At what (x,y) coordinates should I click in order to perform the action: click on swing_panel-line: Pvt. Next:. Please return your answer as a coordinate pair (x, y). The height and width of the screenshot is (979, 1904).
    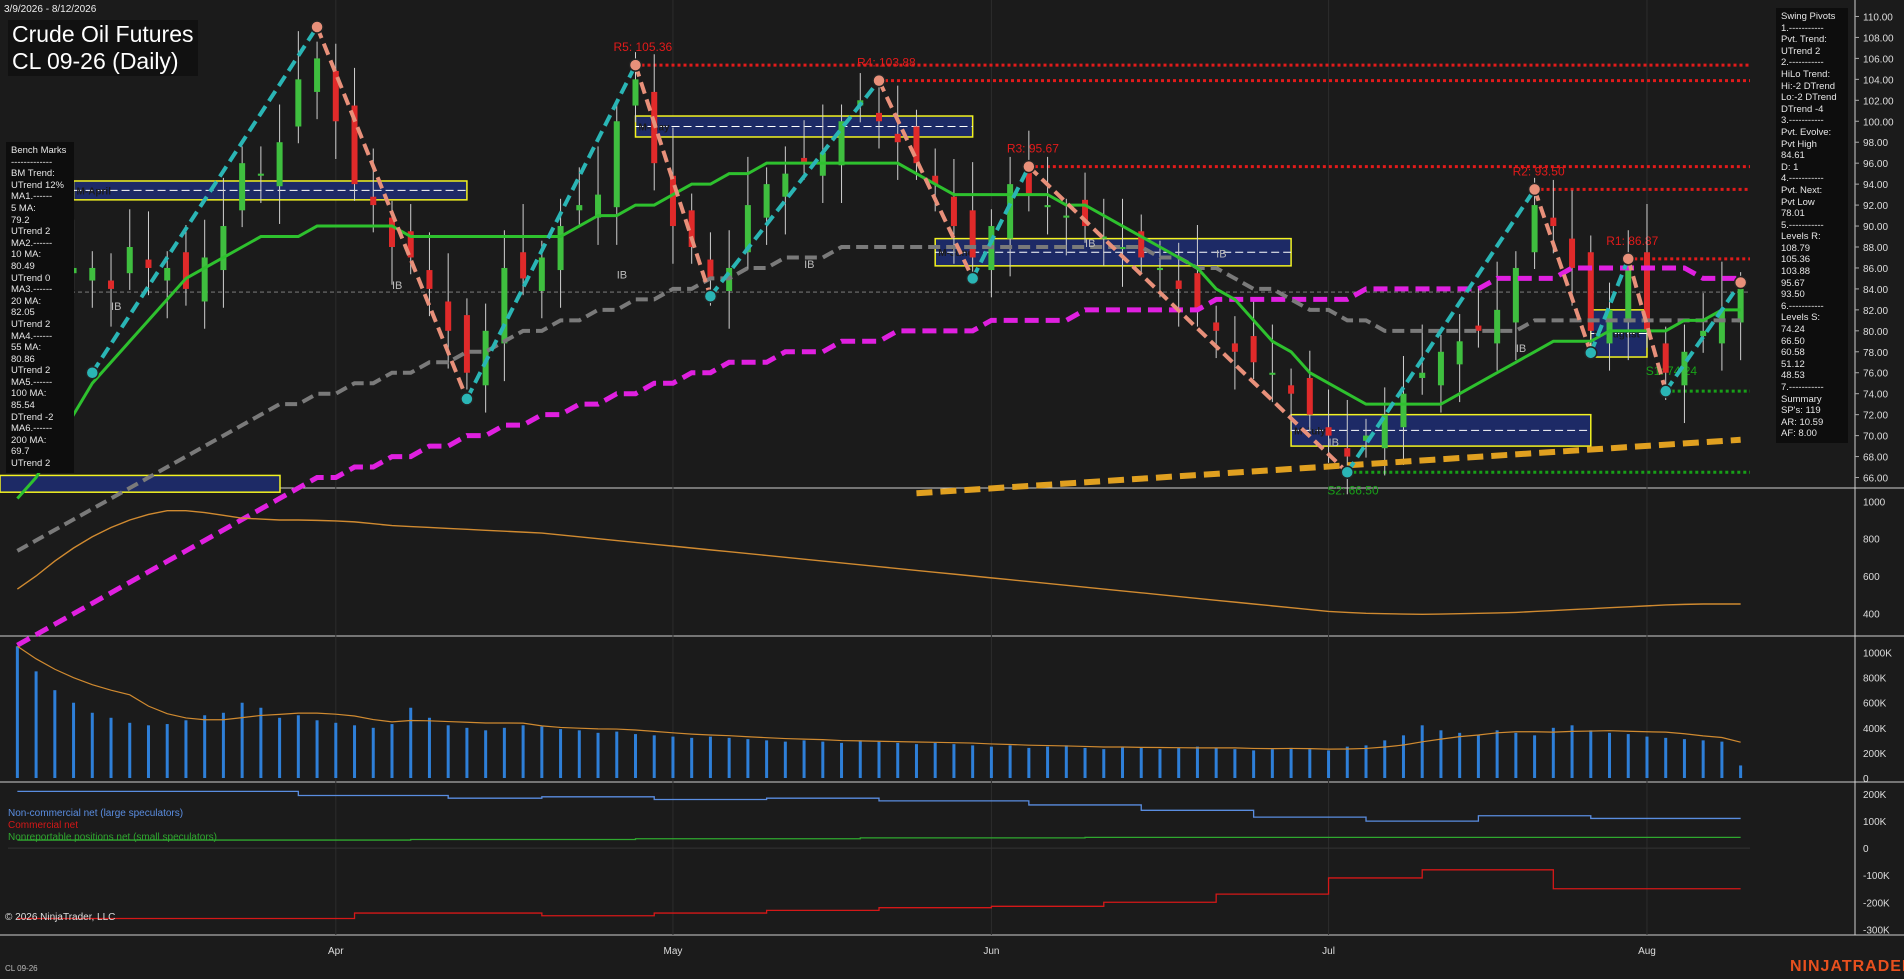
    Looking at the image, I should click on (1802, 190).